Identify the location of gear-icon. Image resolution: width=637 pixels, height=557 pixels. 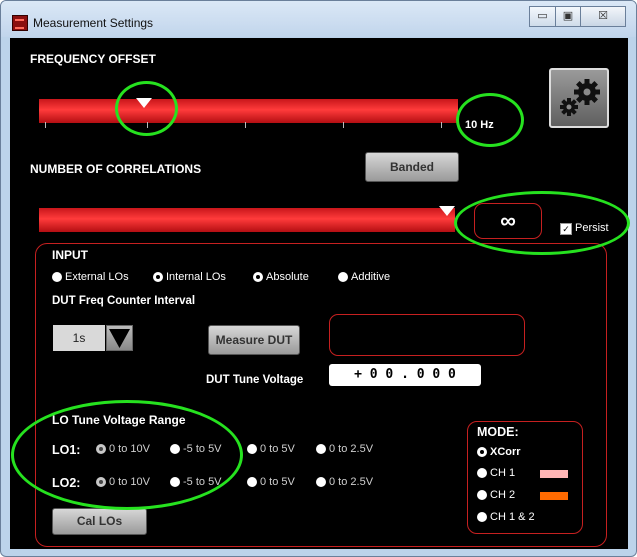
(580, 97).